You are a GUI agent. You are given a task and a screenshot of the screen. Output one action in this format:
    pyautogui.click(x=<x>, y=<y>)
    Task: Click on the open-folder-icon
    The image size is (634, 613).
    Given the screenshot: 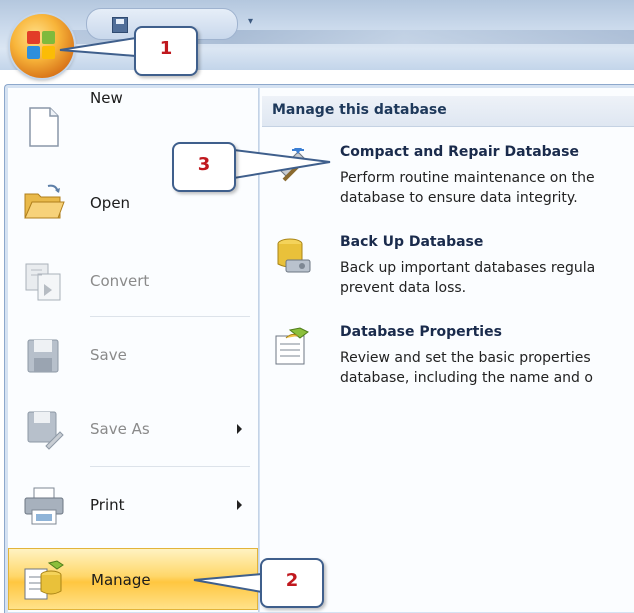 What is the action you would take?
    pyautogui.click(x=44, y=201)
    